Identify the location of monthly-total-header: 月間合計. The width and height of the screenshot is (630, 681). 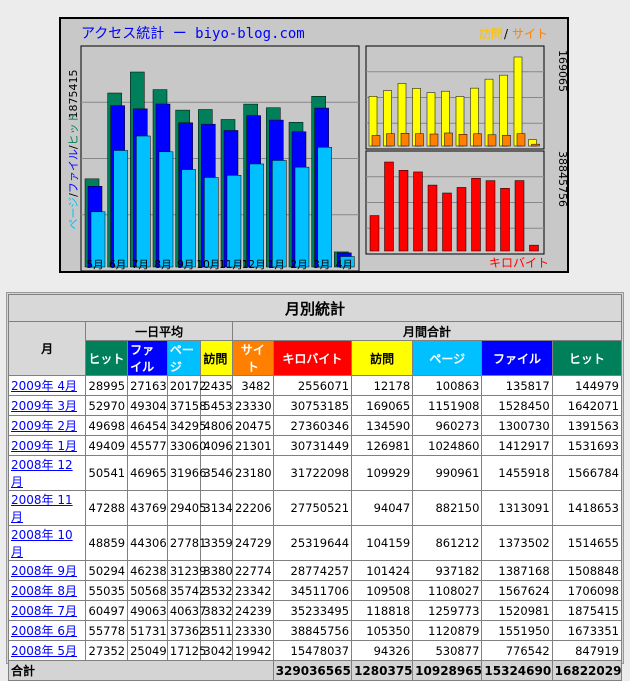
(427, 331).